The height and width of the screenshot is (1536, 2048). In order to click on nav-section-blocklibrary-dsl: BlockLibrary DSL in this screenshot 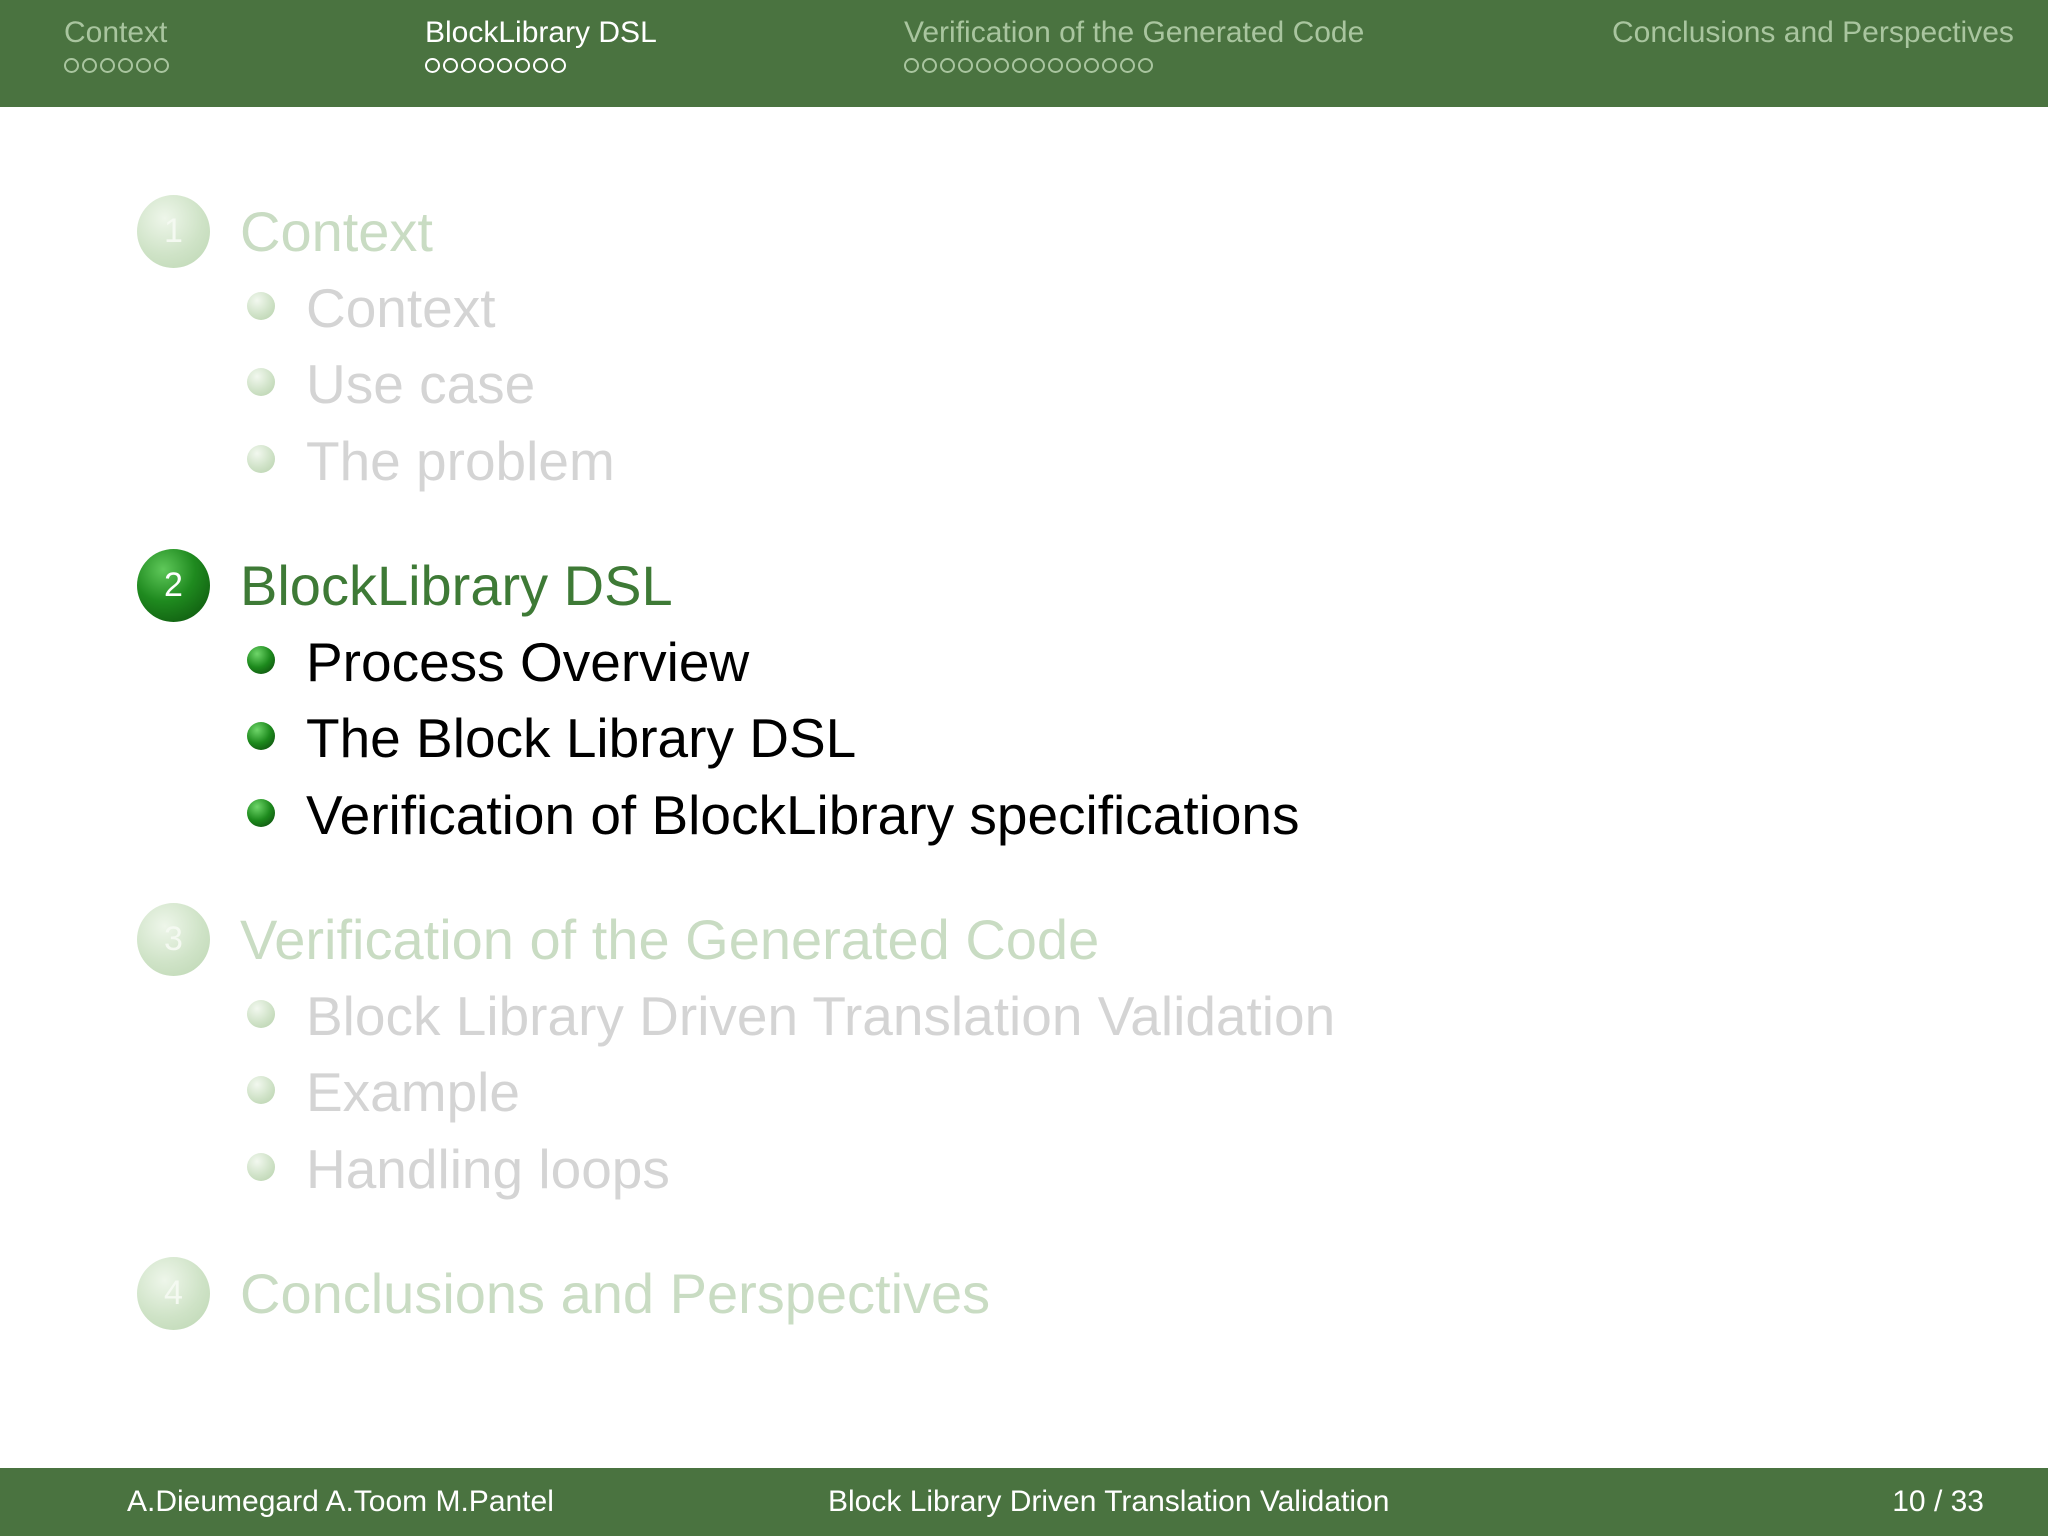, I will do `click(541, 44)`.